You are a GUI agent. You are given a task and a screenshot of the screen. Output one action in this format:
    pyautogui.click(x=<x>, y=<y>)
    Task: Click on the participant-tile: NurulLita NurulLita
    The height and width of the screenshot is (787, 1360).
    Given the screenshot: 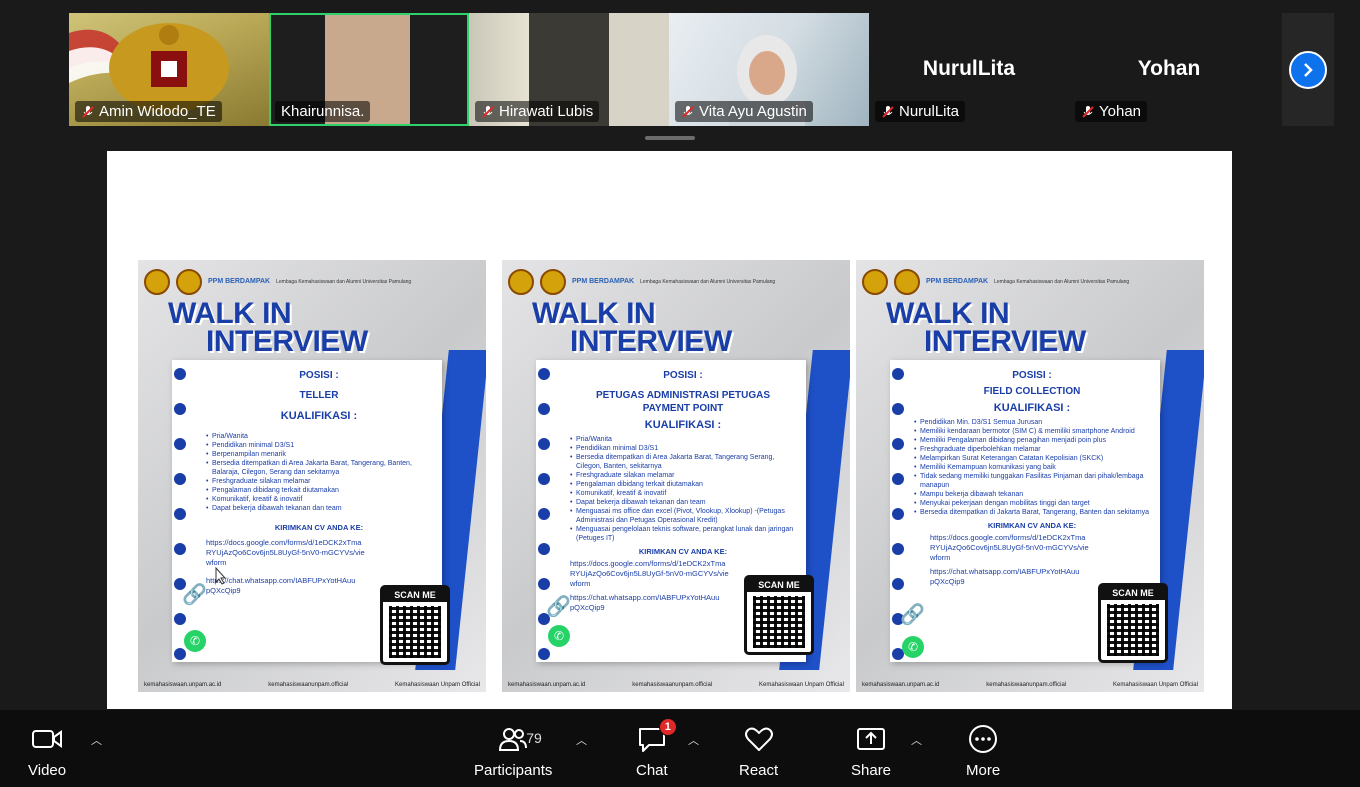 What is the action you would take?
    pyautogui.click(x=969, y=69)
    